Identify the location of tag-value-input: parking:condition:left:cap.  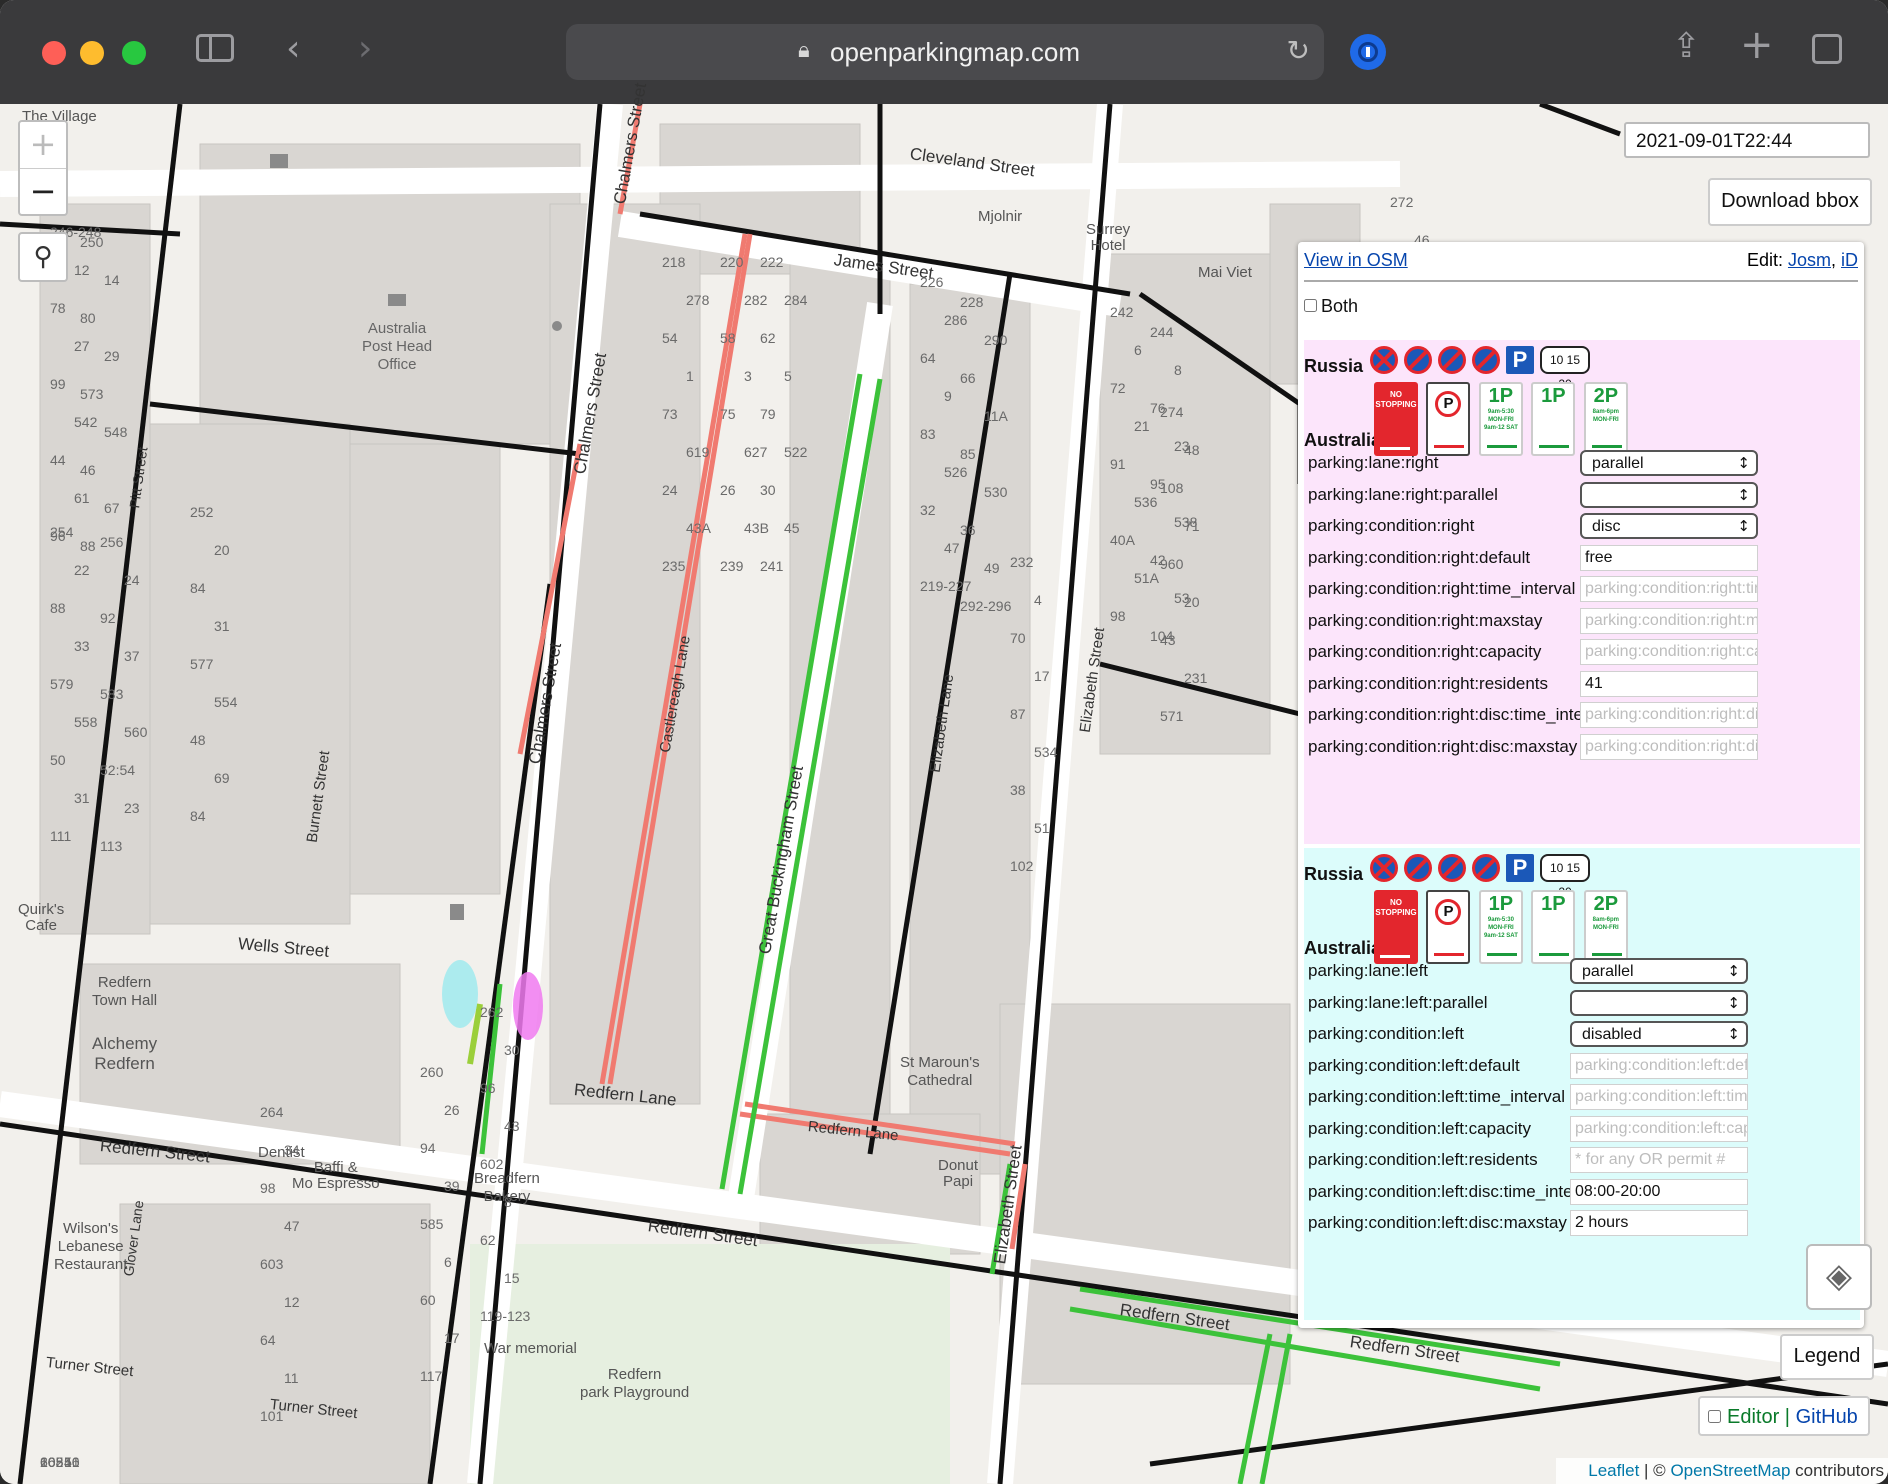
(1659, 1128).